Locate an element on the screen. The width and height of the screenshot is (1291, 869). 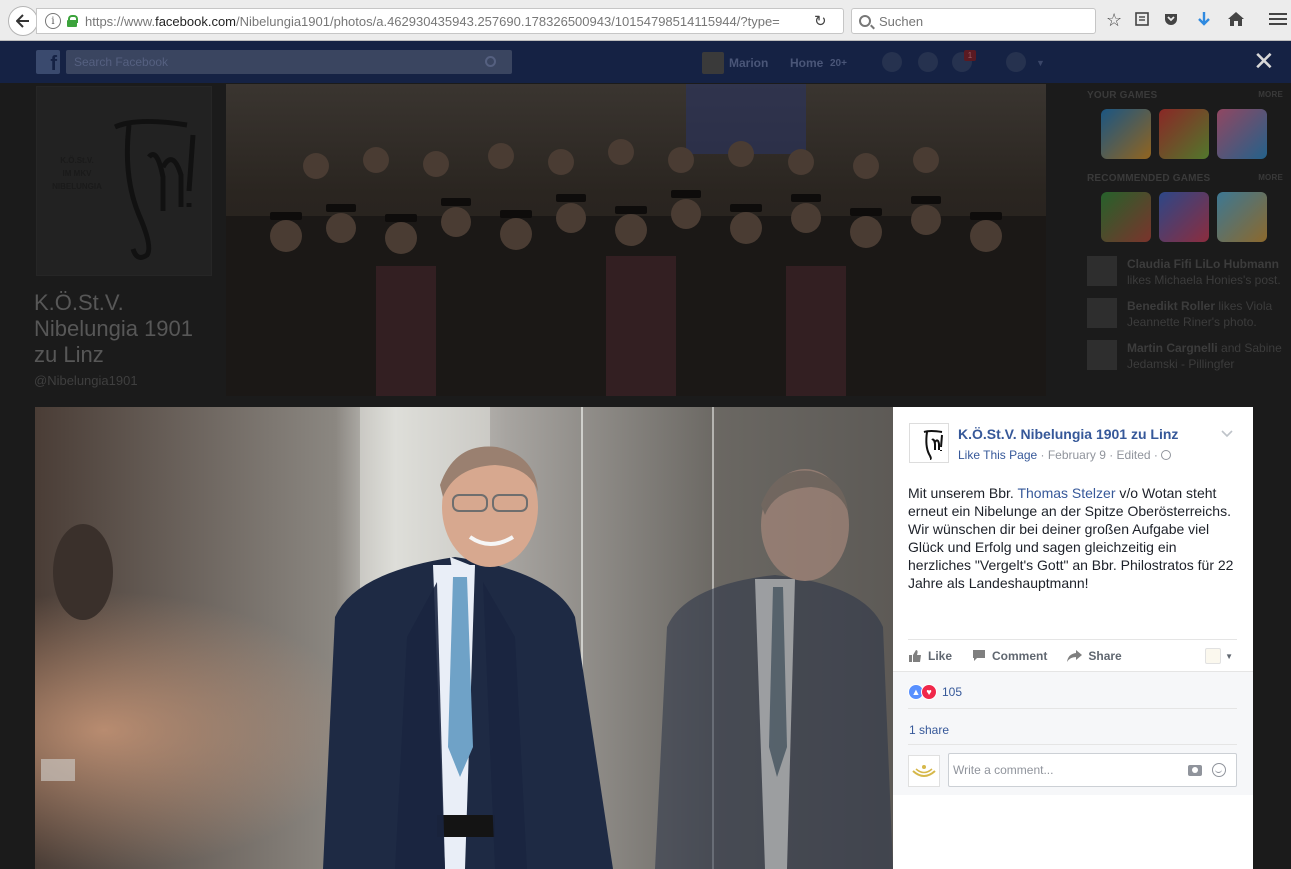
page-badge-icon is located at coordinates (924, 771).